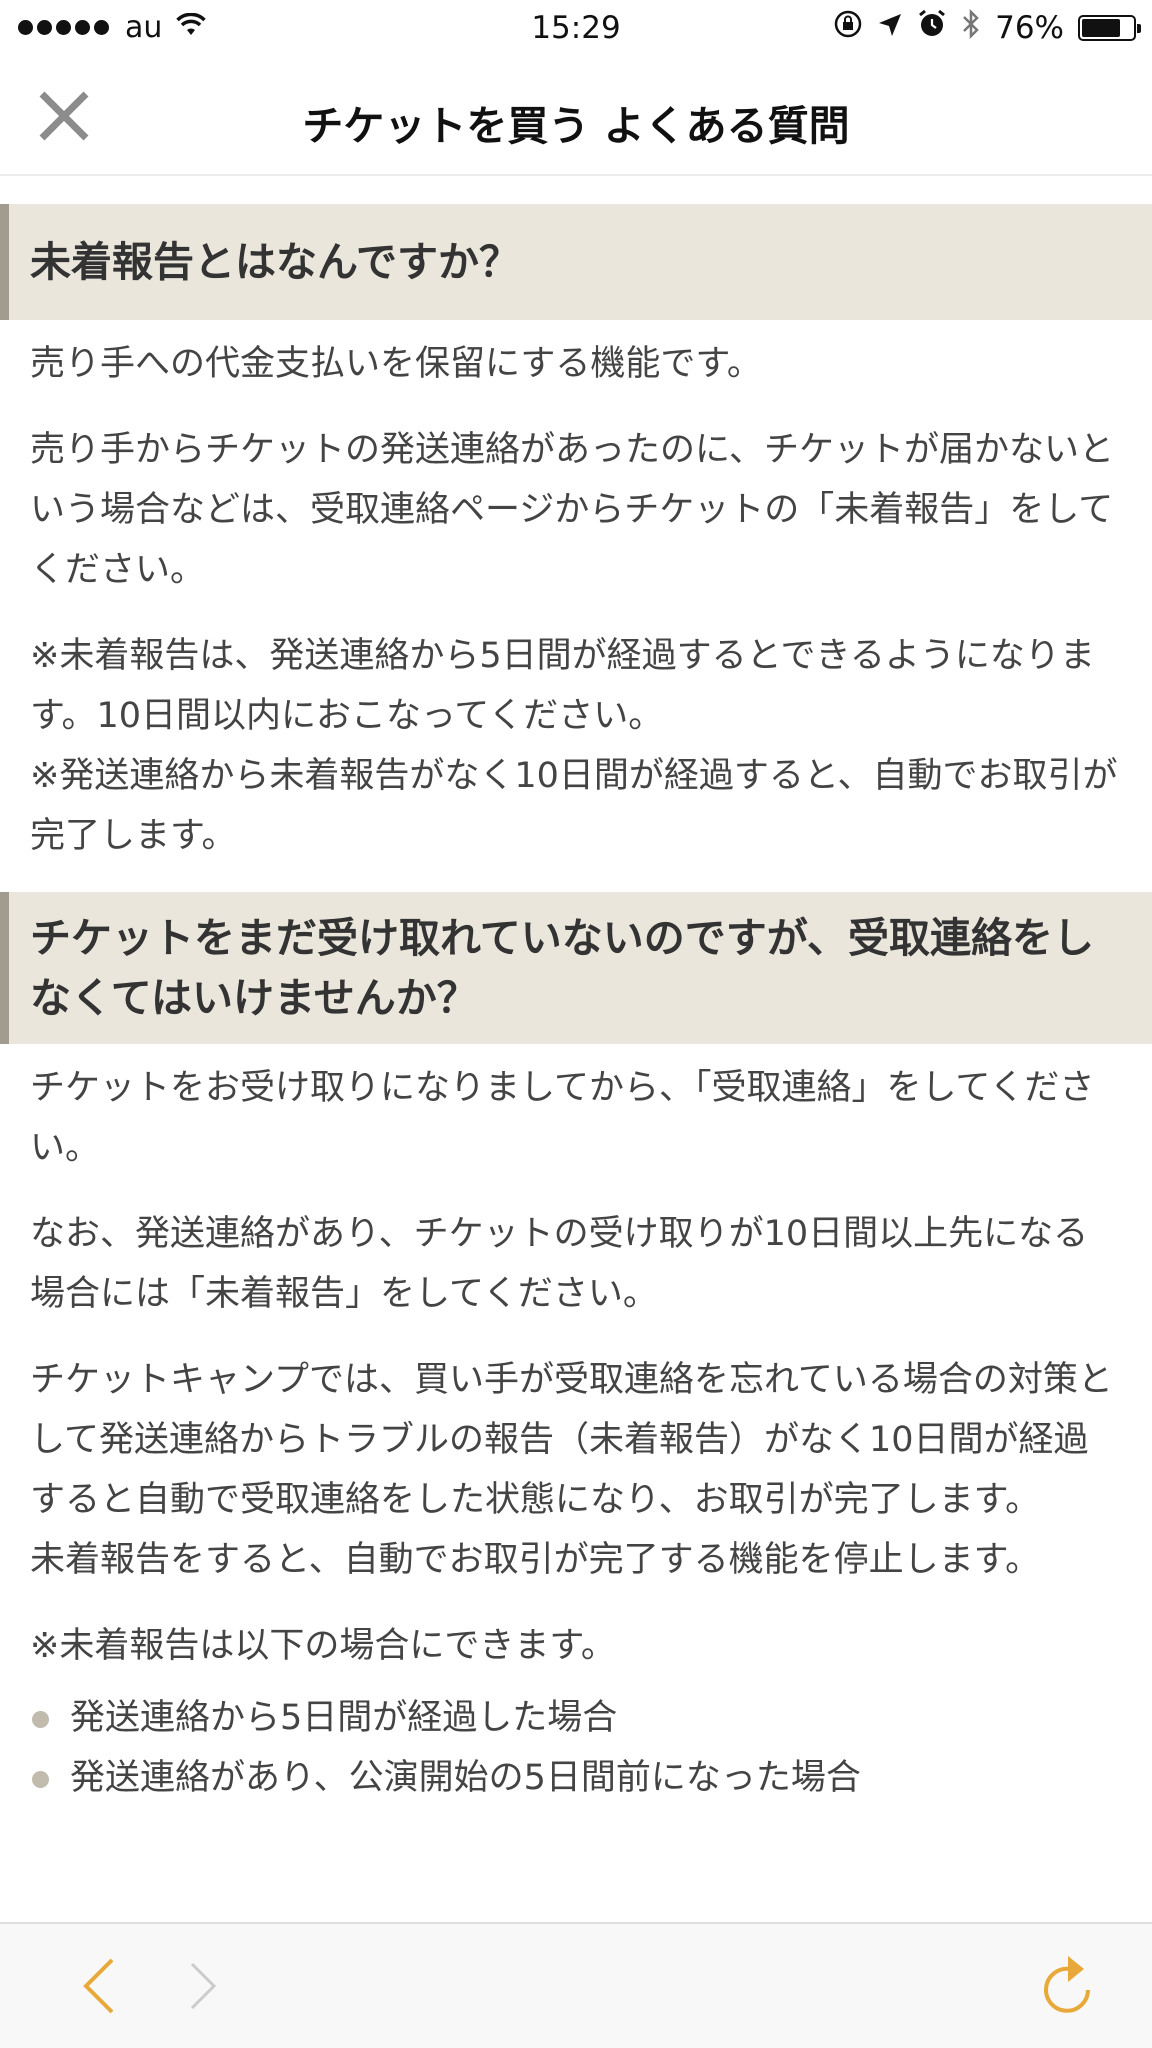 Image resolution: width=1152 pixels, height=2048 pixels. I want to click on battery-fill, so click(1101, 28).